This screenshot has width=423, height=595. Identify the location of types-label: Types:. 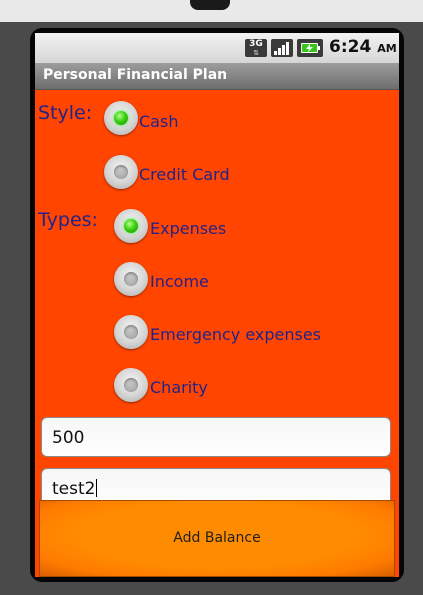
(68, 220).